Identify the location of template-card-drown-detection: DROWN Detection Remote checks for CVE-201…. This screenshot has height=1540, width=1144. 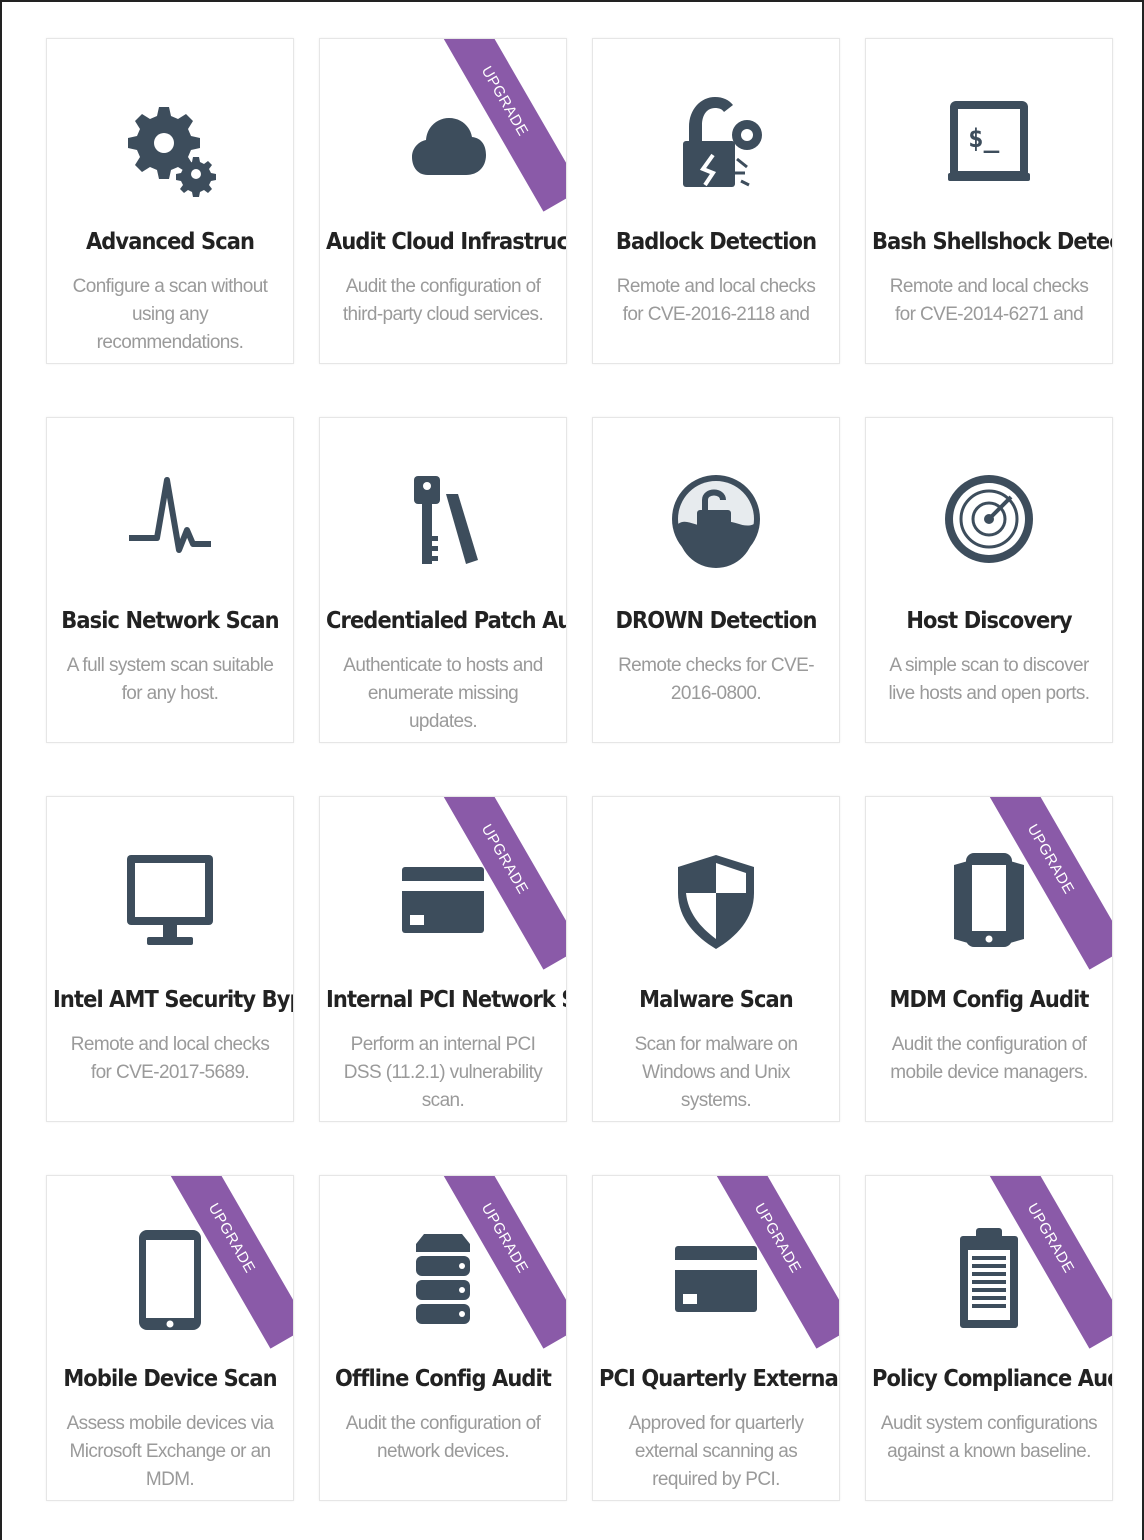
(716, 580).